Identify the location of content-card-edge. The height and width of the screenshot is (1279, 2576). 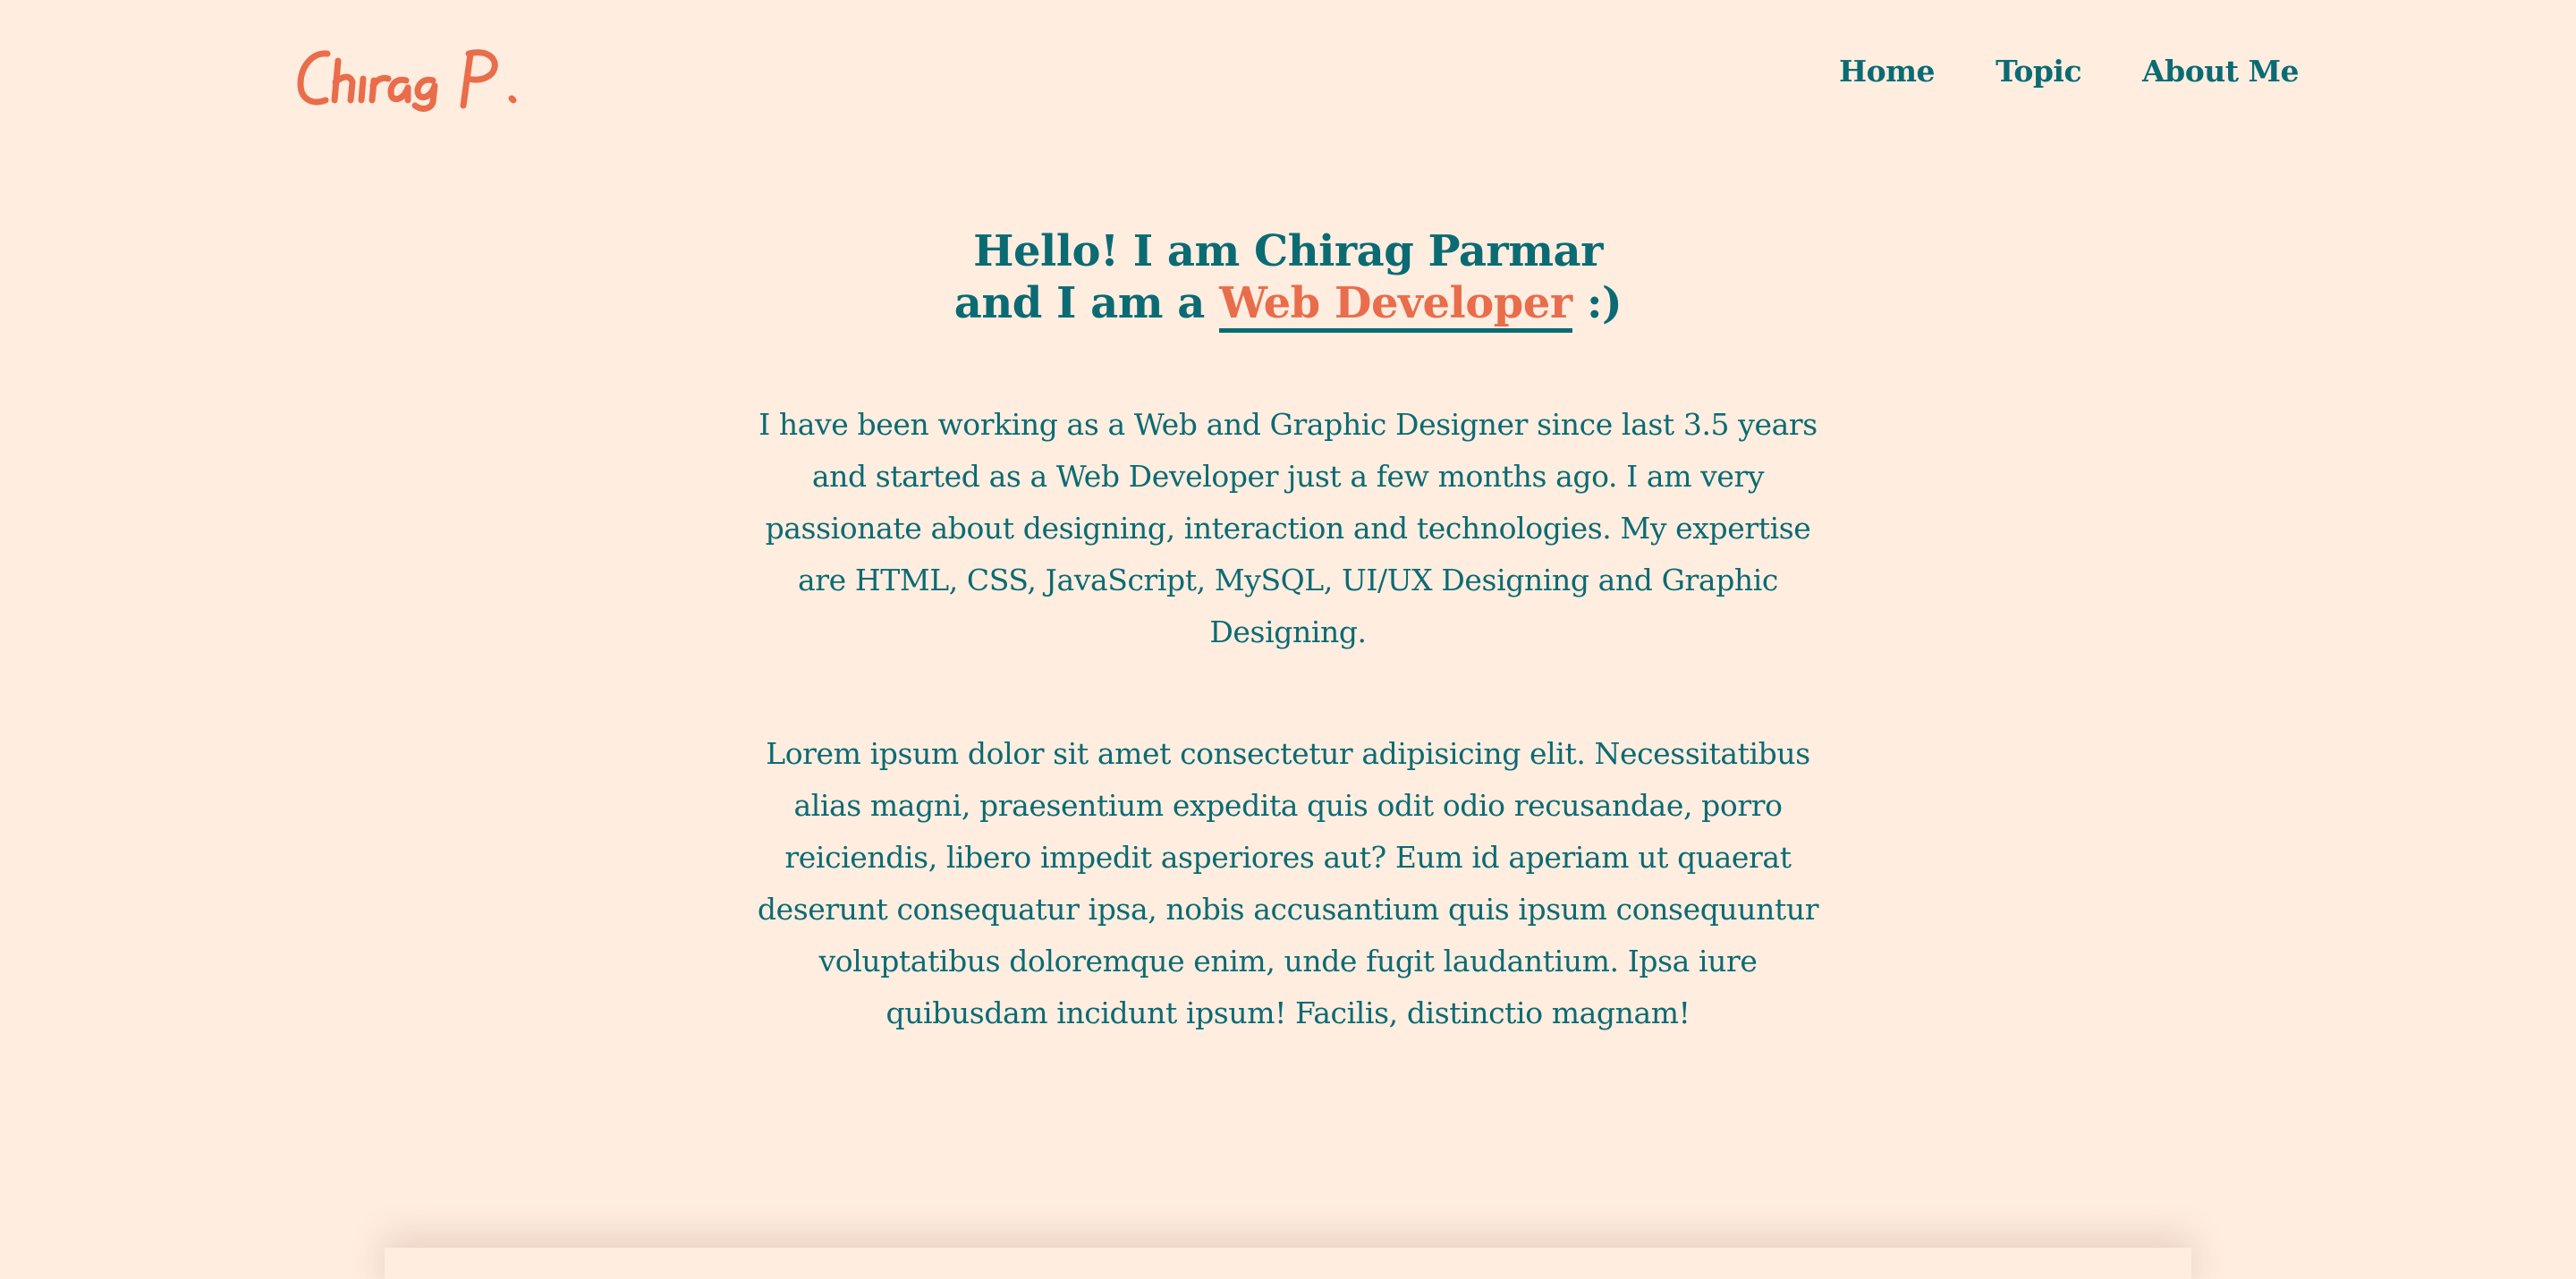
(1288, 1264).